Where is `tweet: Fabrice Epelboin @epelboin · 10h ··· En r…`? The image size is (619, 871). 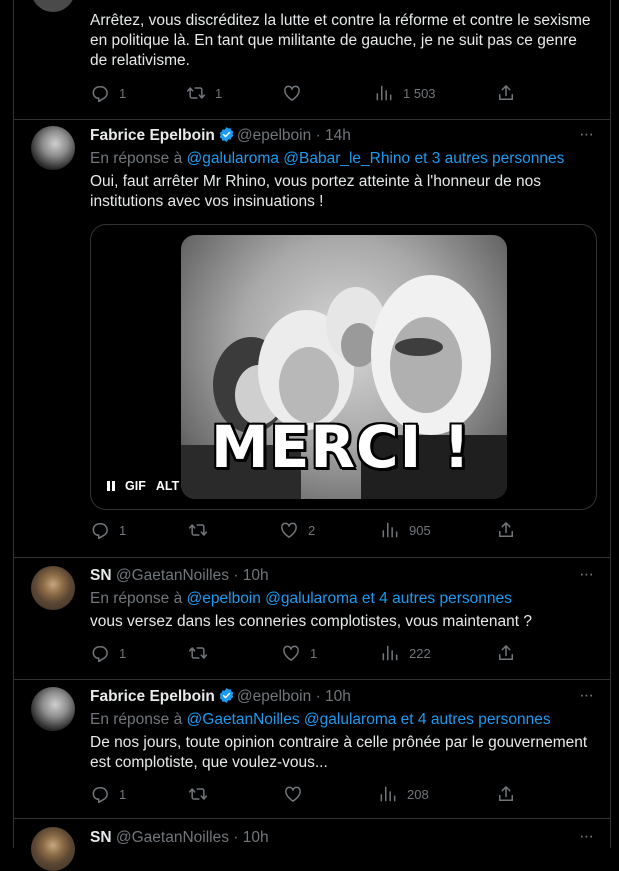 tweet: Fabrice Epelboin @epelboin · 10h ··· En r… is located at coordinates (344, 729).